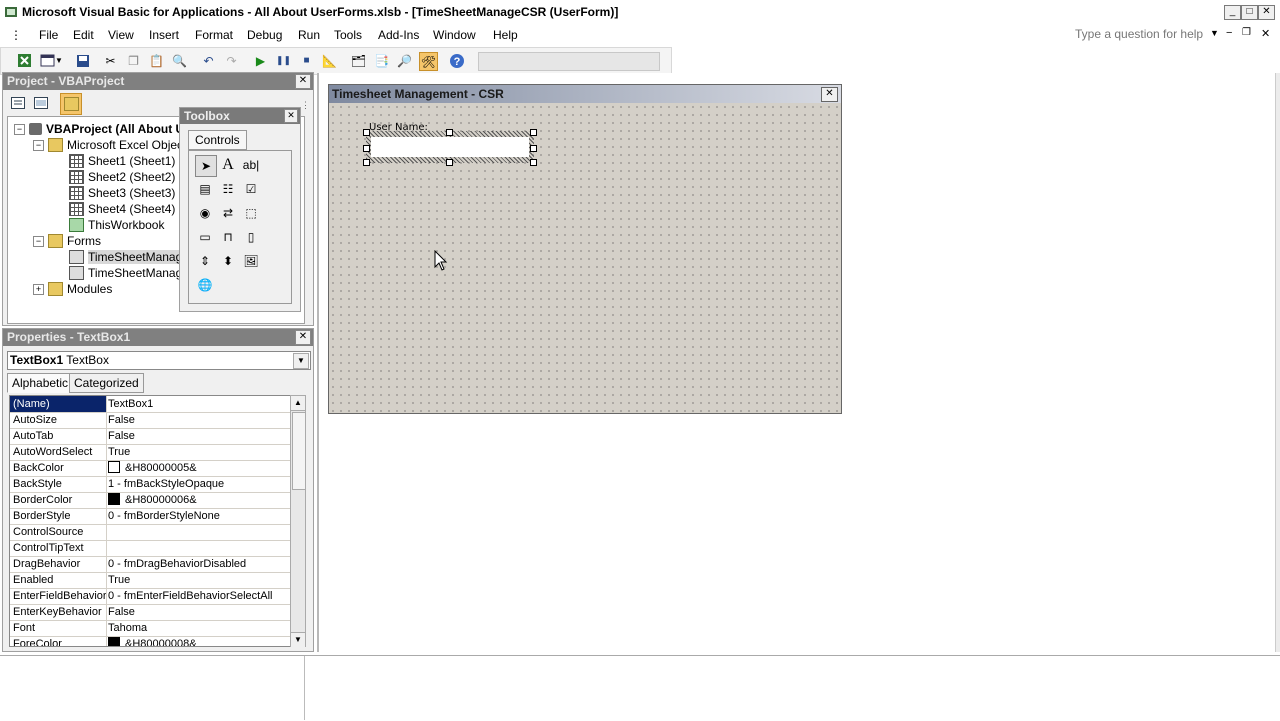 The image size is (1280, 721). I want to click on property-row: (Name) TextBox1, so click(150, 404).